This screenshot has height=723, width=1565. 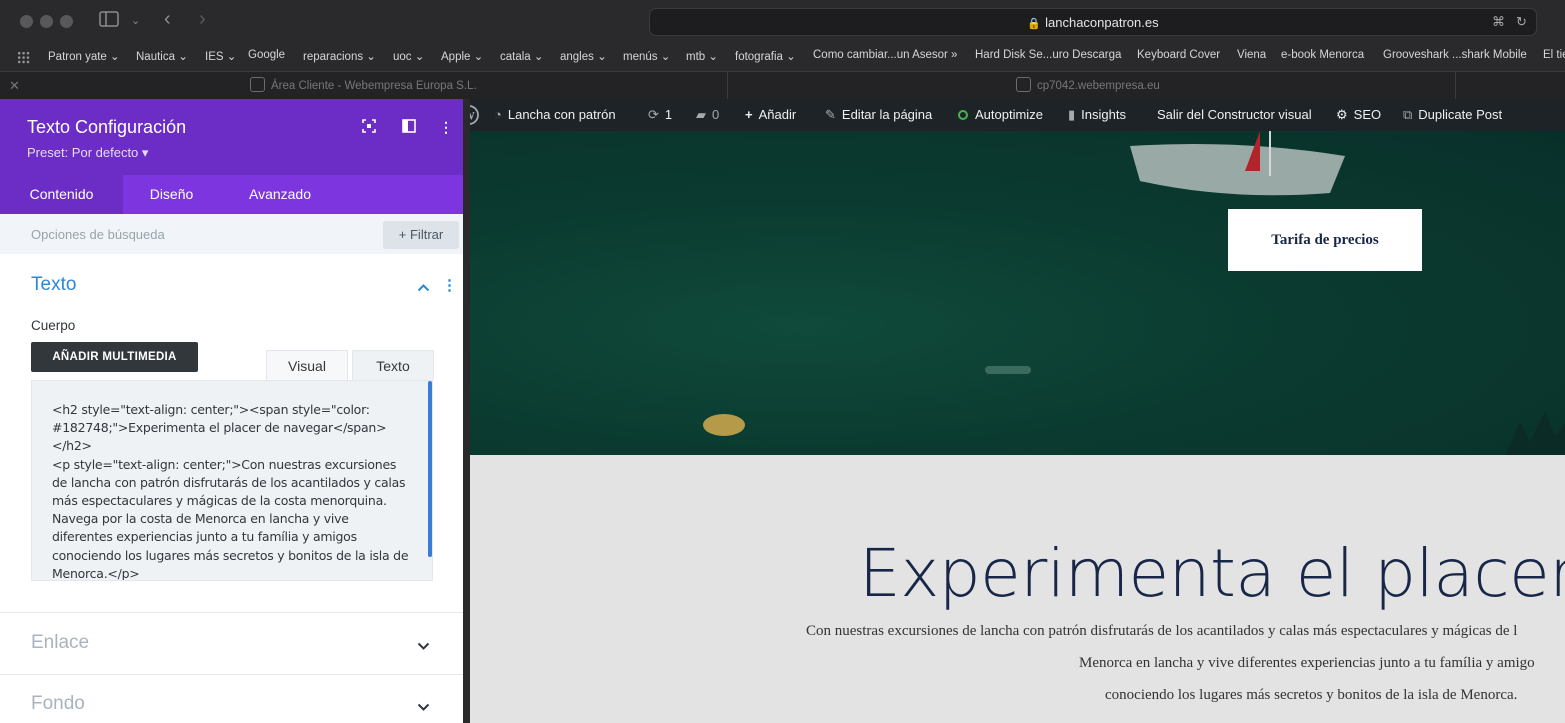 I want to click on lock-icon: 🔒, so click(x=1034, y=24).